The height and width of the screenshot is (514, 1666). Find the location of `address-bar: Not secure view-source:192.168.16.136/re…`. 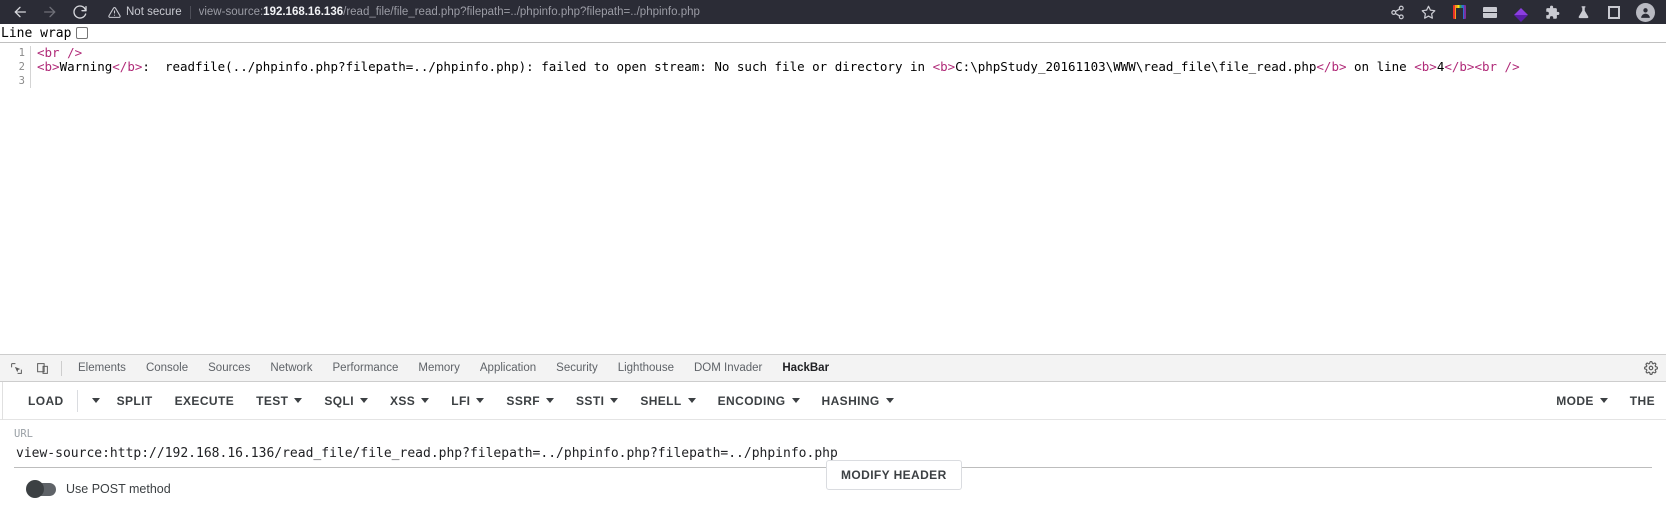

address-bar: Not secure view-source:192.168.16.136/re… is located at coordinates (739, 12).